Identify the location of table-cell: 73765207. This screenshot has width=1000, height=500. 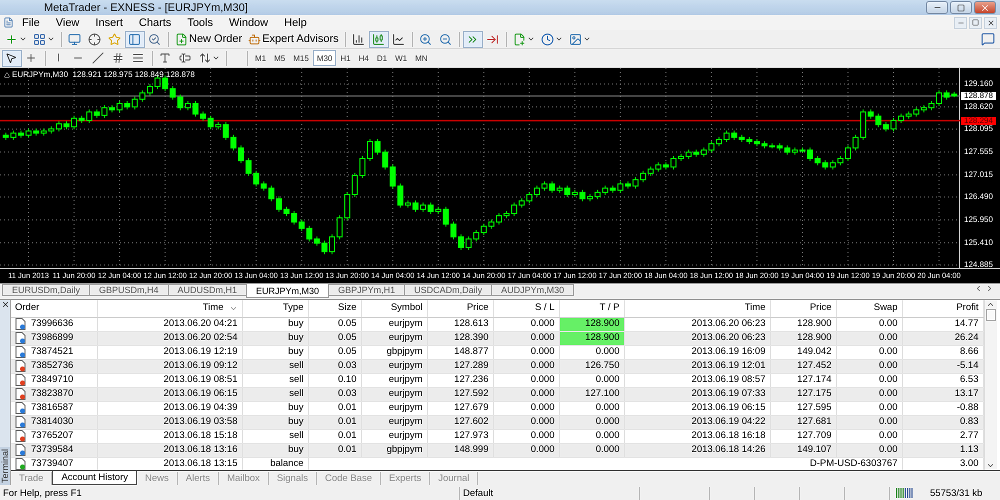
(54, 436).